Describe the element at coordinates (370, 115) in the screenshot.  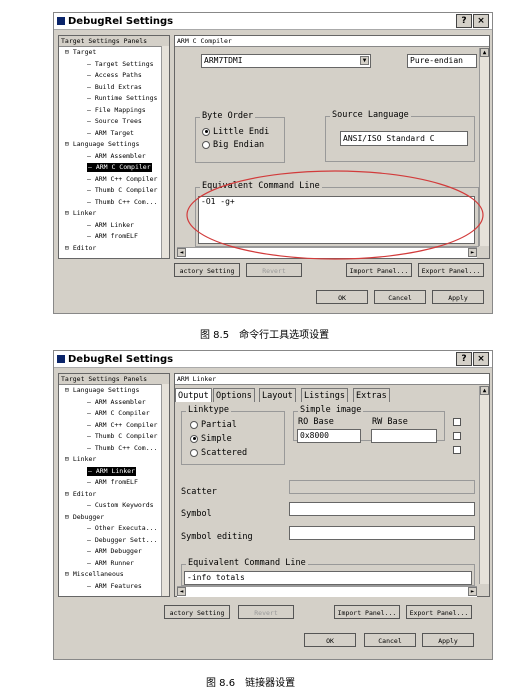
I see `source-language-label: Source Language` at that location.